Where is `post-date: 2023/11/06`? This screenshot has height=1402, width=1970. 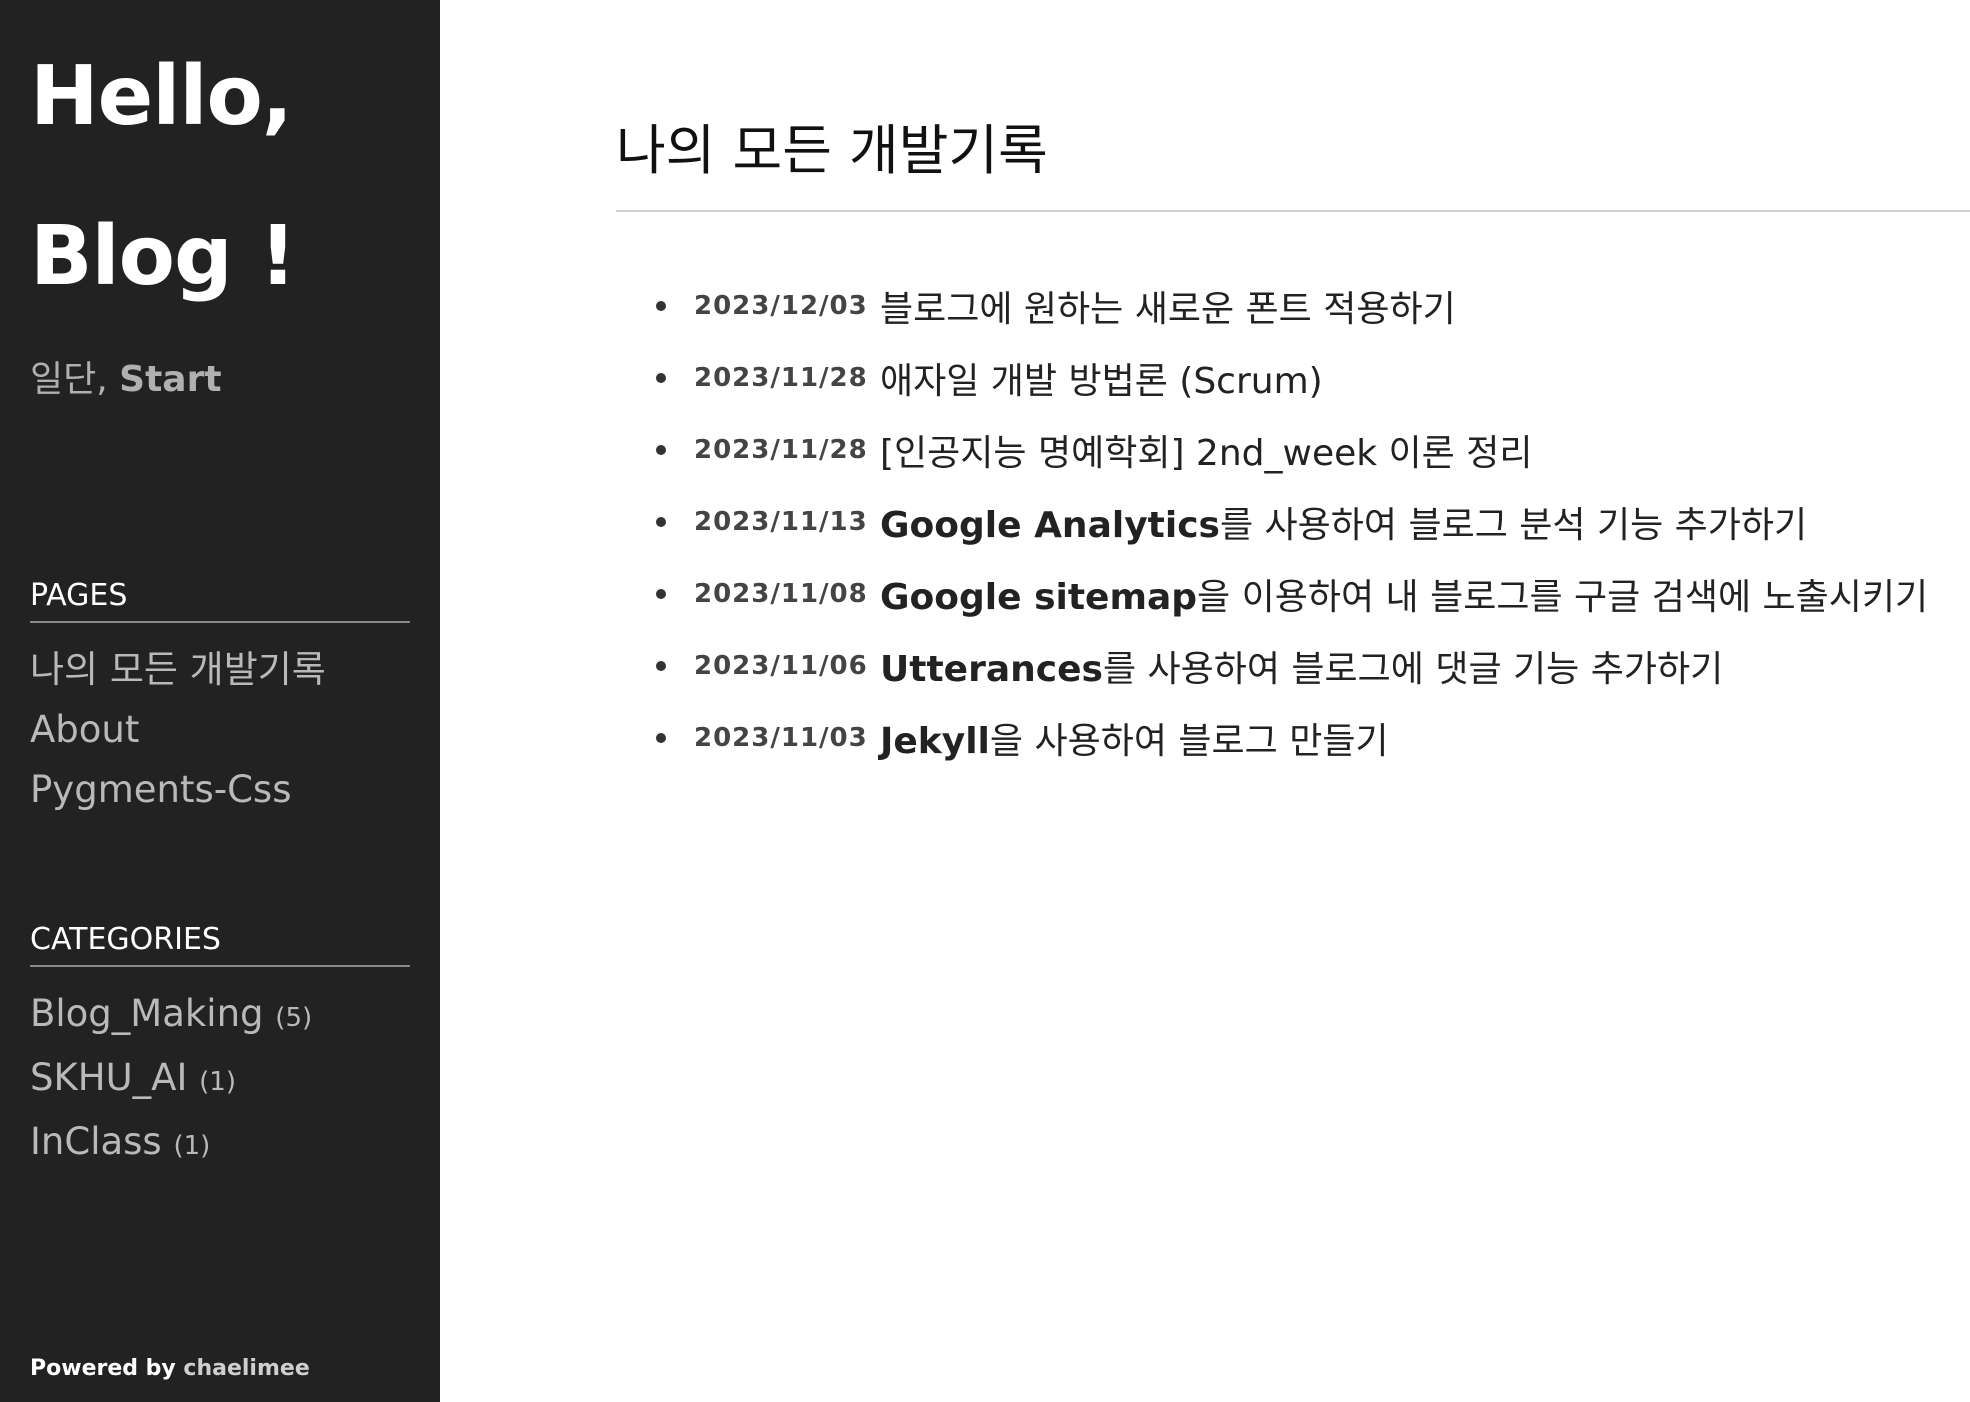
post-date: 2023/11/06 is located at coordinates (781, 666).